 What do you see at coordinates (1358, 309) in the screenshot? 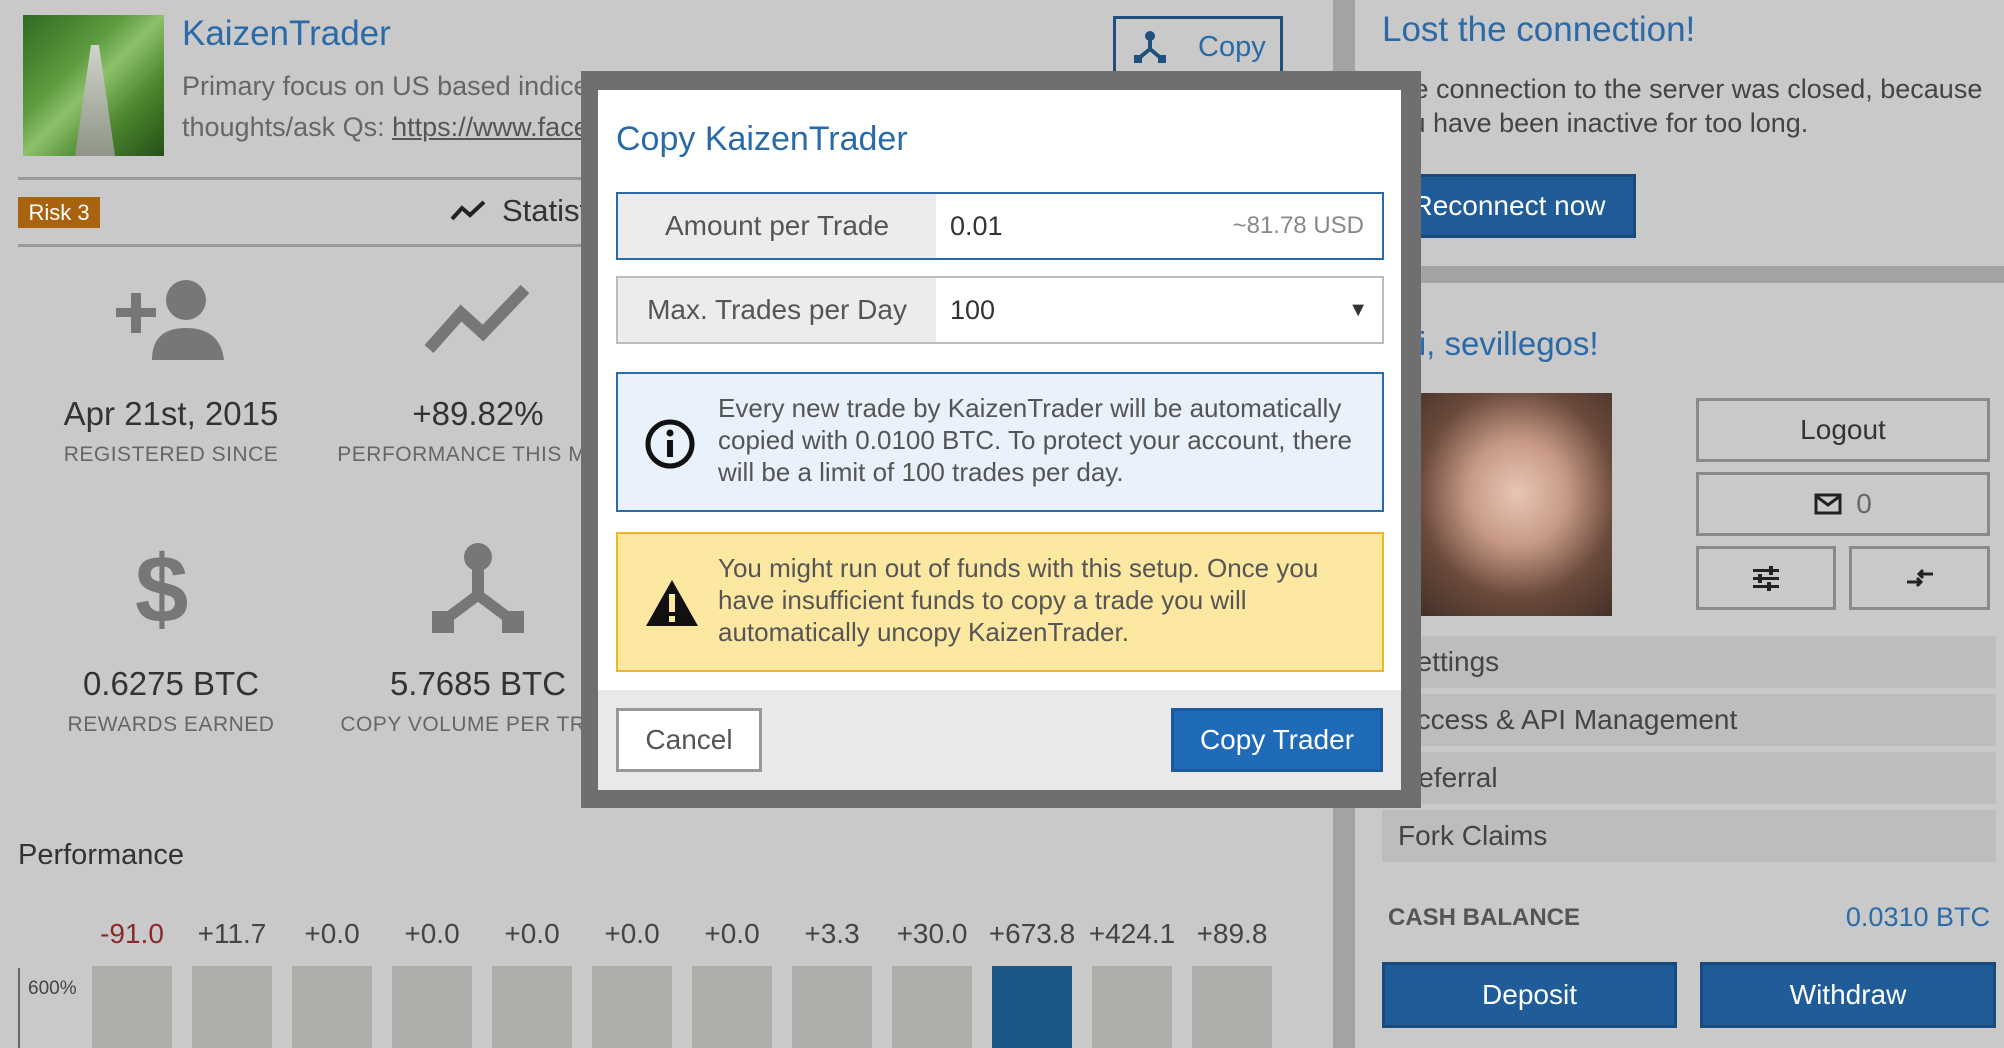
I see `dropdown-caret-icon: ▼` at bounding box center [1358, 309].